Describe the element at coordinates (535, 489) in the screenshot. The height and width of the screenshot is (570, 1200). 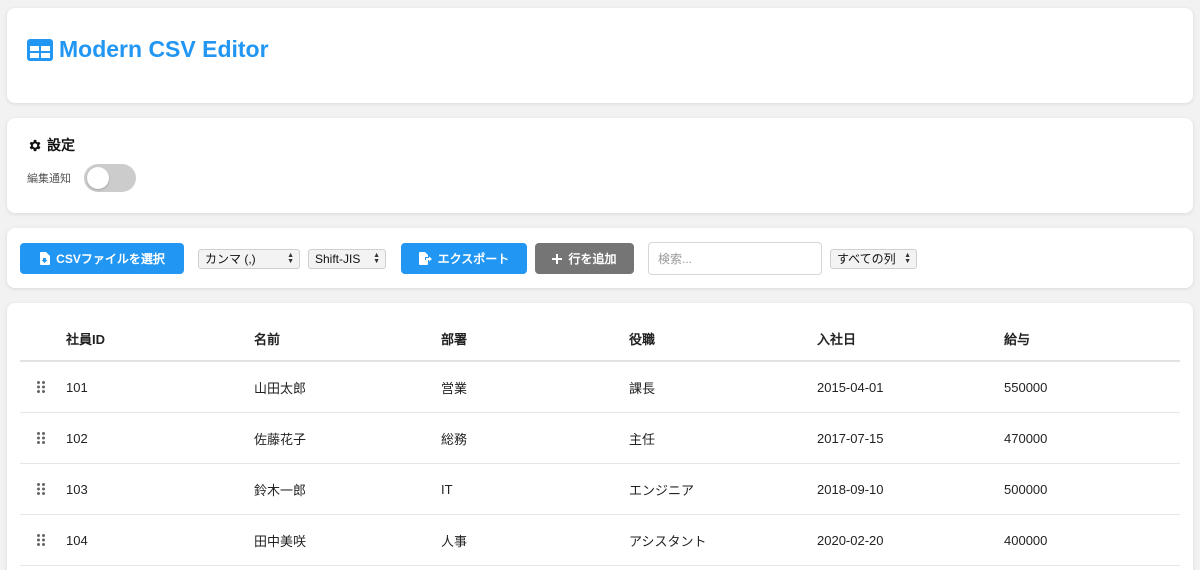
I see `table-cell: IT` at that location.